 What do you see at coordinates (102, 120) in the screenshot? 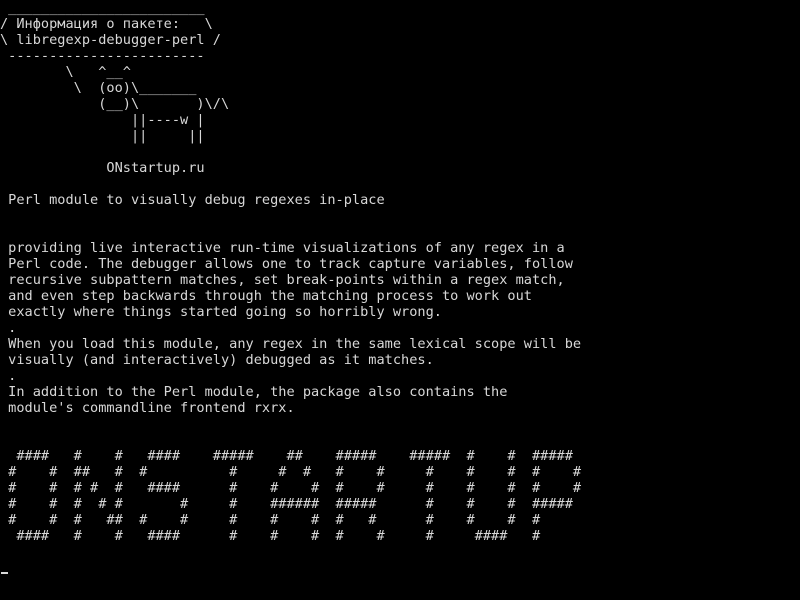
I see `cow-art-line: ||----w |` at bounding box center [102, 120].